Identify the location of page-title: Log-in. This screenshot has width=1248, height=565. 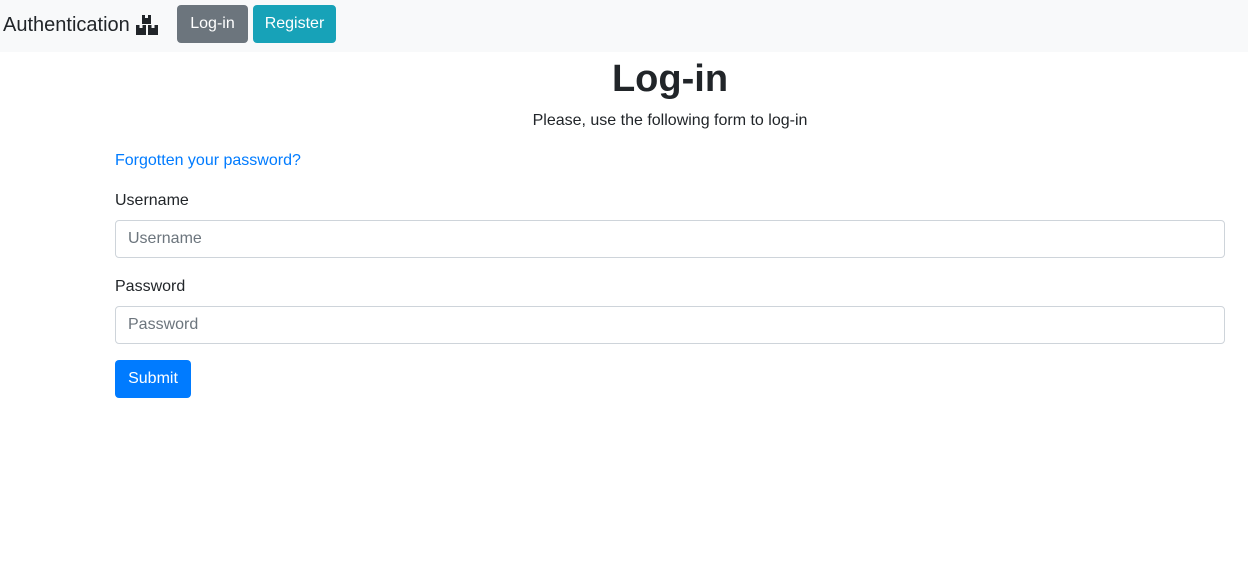
(670, 79).